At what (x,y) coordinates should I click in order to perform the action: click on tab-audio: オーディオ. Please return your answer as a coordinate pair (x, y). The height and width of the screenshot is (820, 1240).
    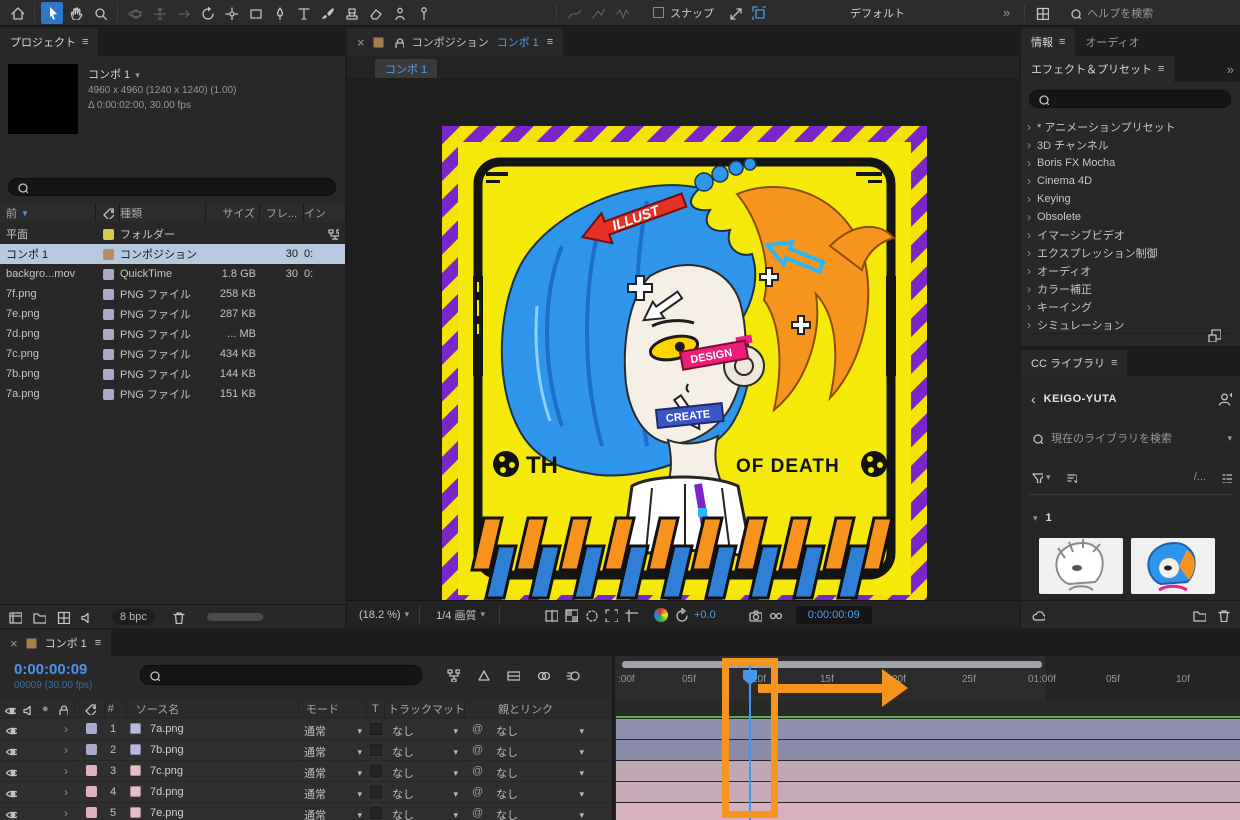
    Looking at the image, I should click on (1112, 42).